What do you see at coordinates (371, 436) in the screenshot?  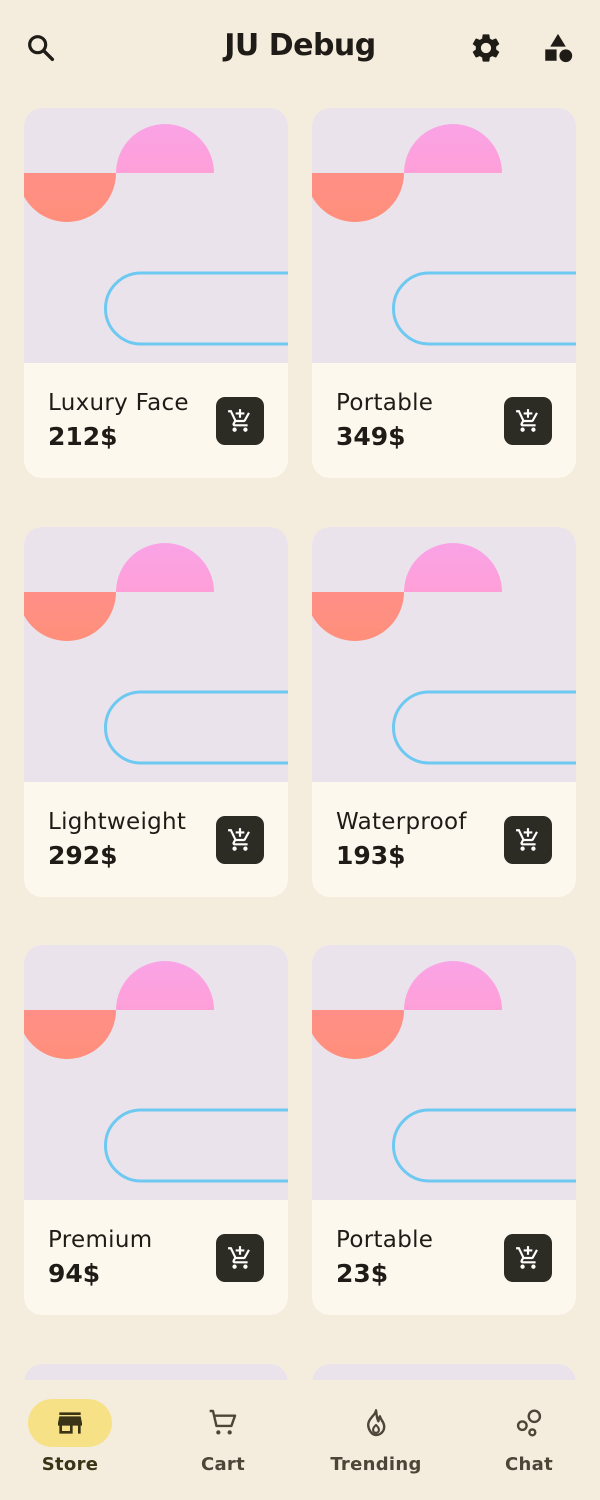 I see `product-price: 349$` at bounding box center [371, 436].